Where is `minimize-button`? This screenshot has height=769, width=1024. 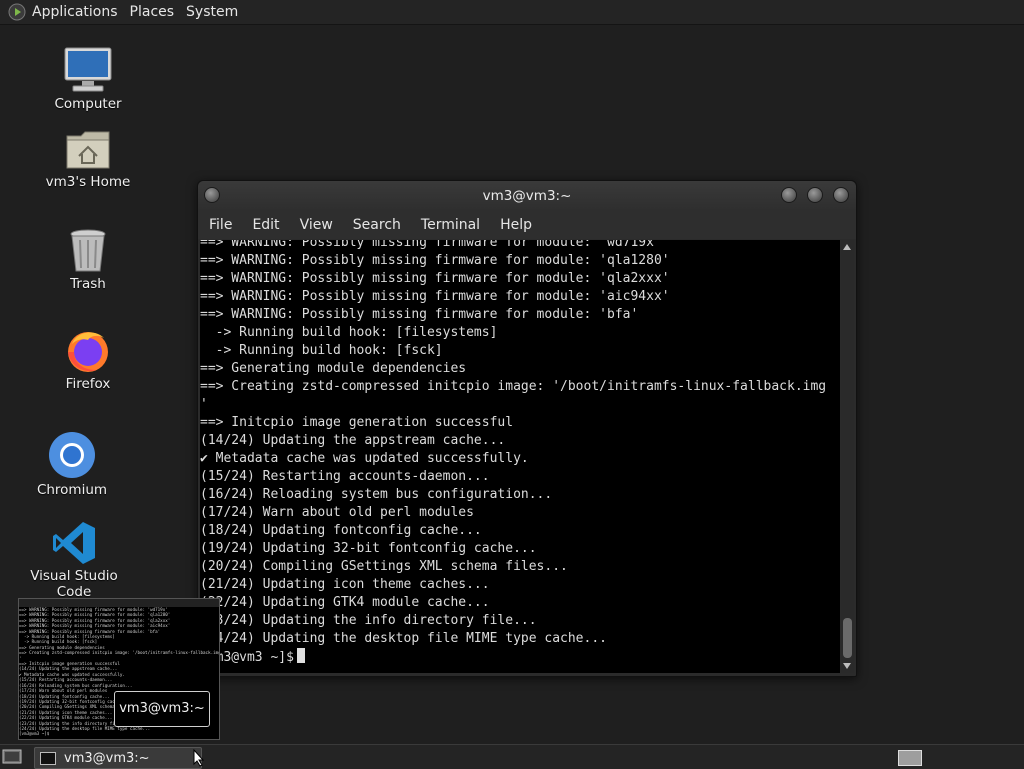
minimize-button is located at coordinates (789, 195).